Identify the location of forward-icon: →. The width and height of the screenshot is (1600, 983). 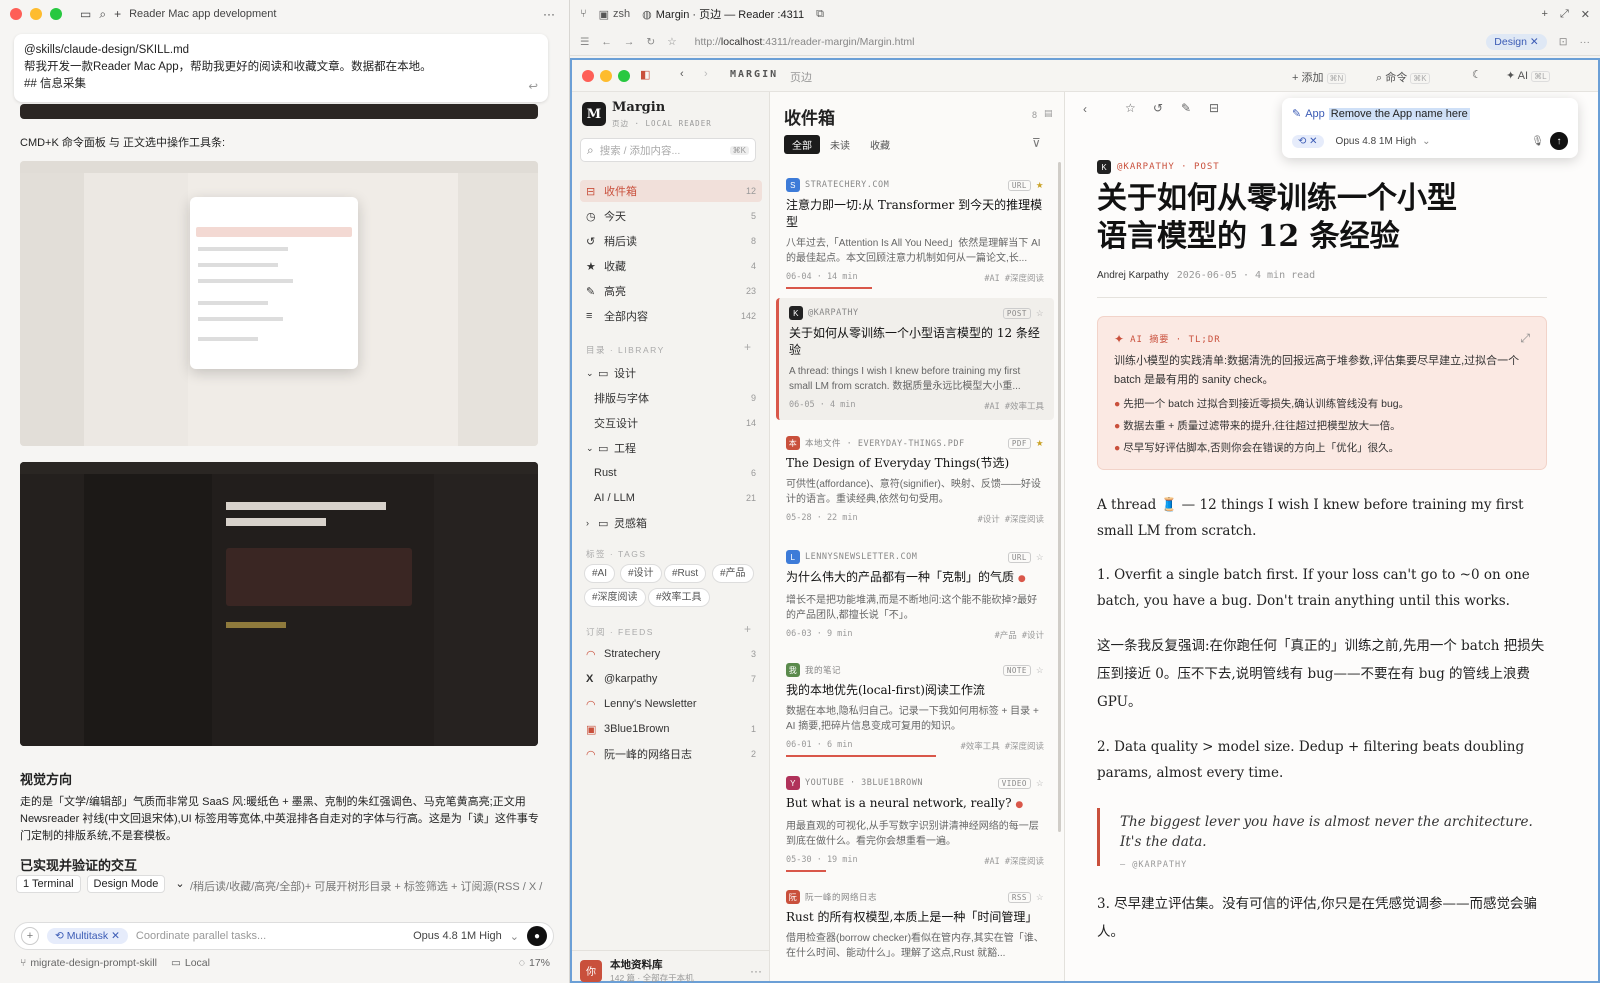
(629, 42).